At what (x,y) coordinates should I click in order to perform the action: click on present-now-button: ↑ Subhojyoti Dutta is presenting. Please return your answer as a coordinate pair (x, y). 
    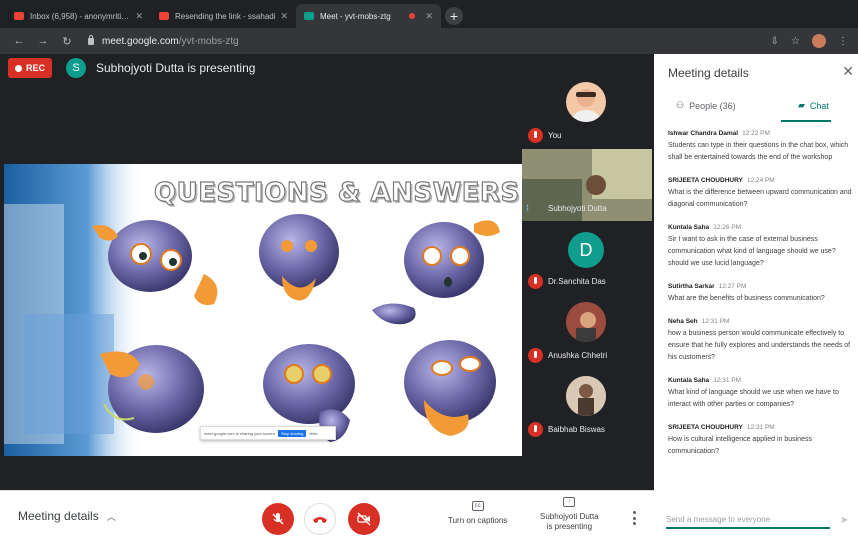
    Looking at the image, I should click on (569, 514).